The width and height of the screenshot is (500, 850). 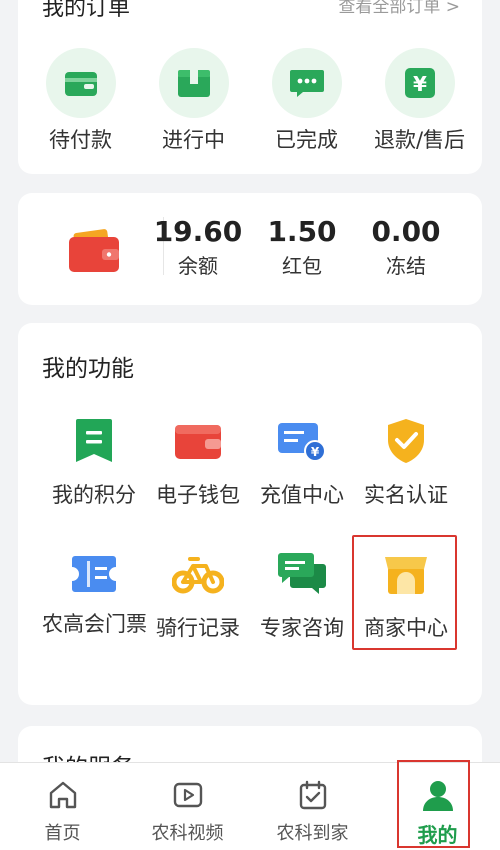 I want to click on feature-e-wallet: 电子钱包, so click(x=198, y=462).